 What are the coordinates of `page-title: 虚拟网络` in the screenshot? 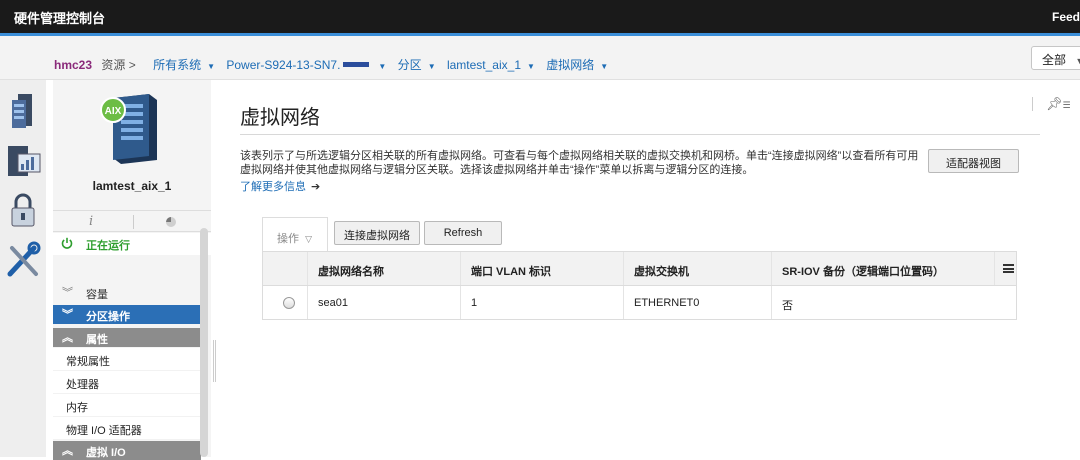 It's located at (280, 118).